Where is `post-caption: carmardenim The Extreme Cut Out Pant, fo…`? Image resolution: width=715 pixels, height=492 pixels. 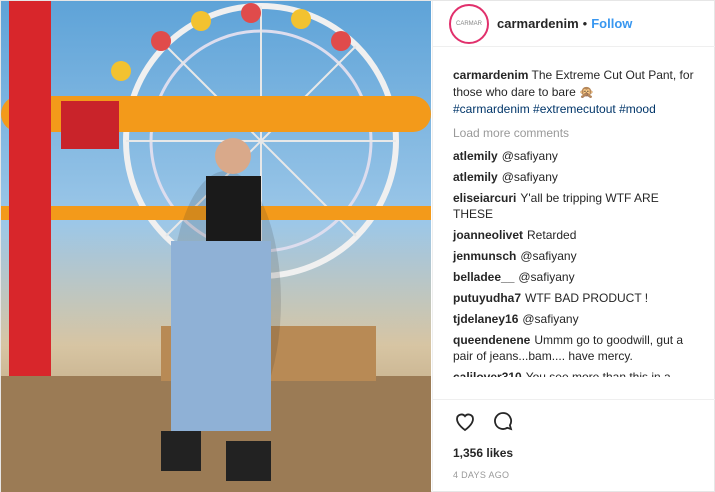
post-caption: carmardenim The Extreme Cut Out Pant, fo… is located at coordinates (576, 92).